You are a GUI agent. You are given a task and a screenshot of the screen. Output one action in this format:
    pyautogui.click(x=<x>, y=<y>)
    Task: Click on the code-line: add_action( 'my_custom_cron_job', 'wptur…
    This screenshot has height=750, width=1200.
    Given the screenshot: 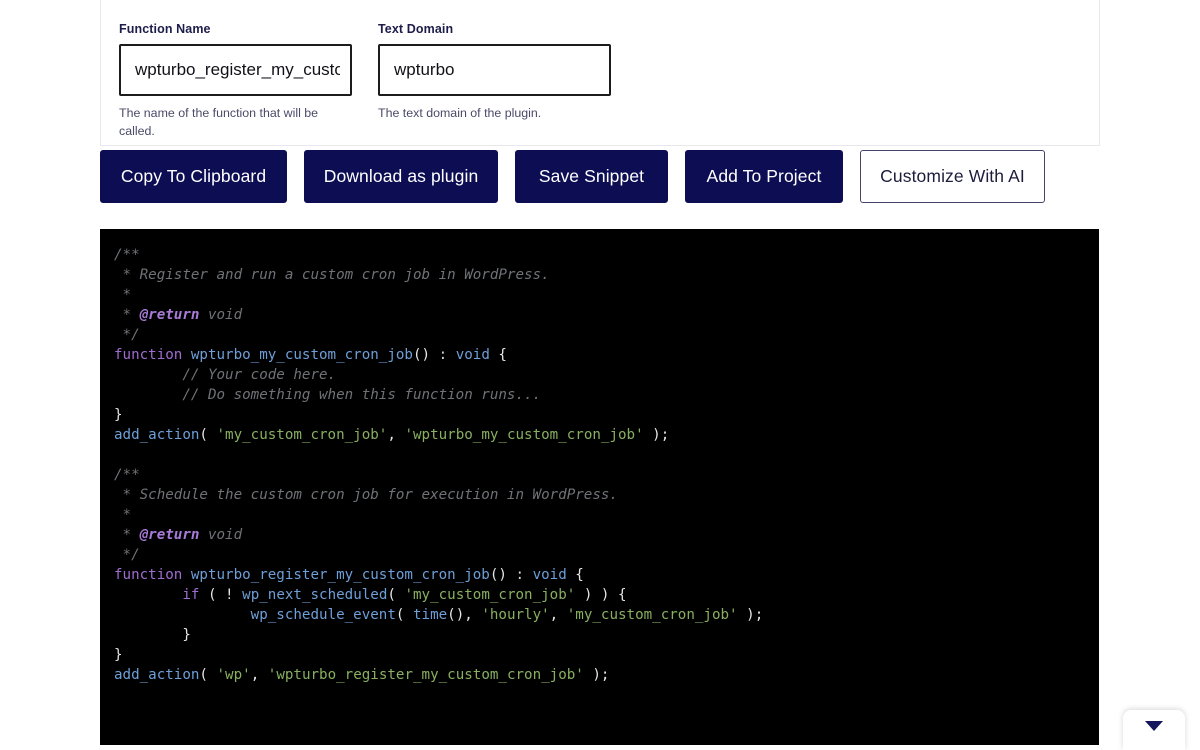 What is the action you would take?
    pyautogui.click(x=599, y=435)
    